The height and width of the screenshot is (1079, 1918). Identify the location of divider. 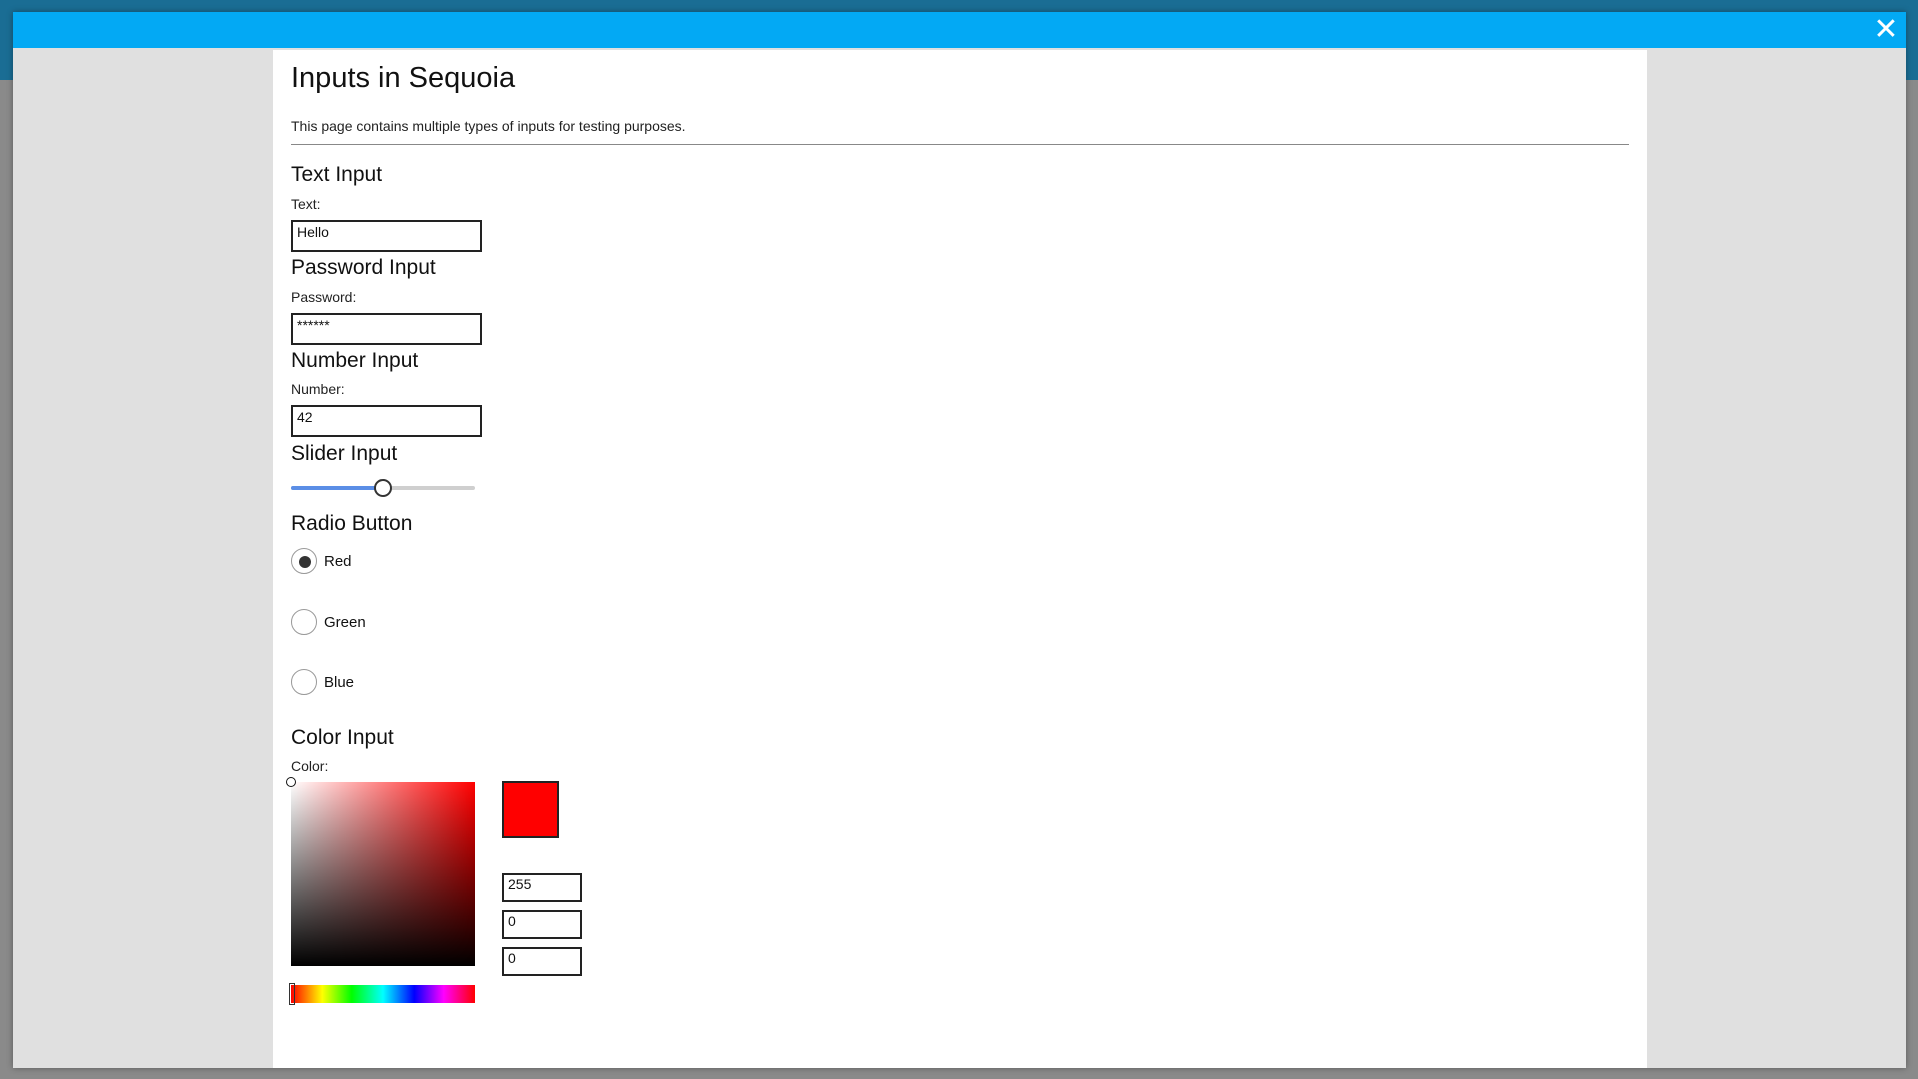
(960, 144).